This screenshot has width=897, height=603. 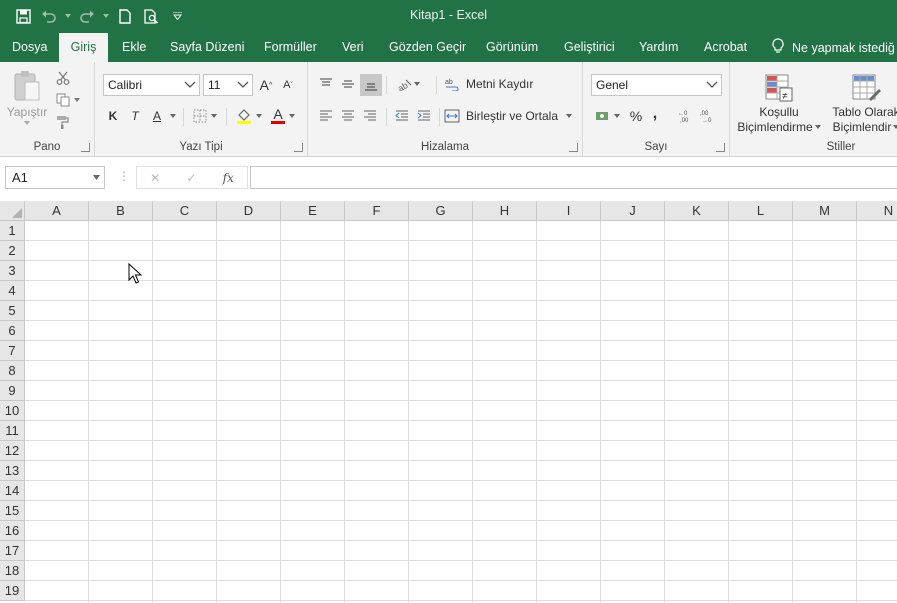 I want to click on row-header-4: 4, so click(x=12, y=291).